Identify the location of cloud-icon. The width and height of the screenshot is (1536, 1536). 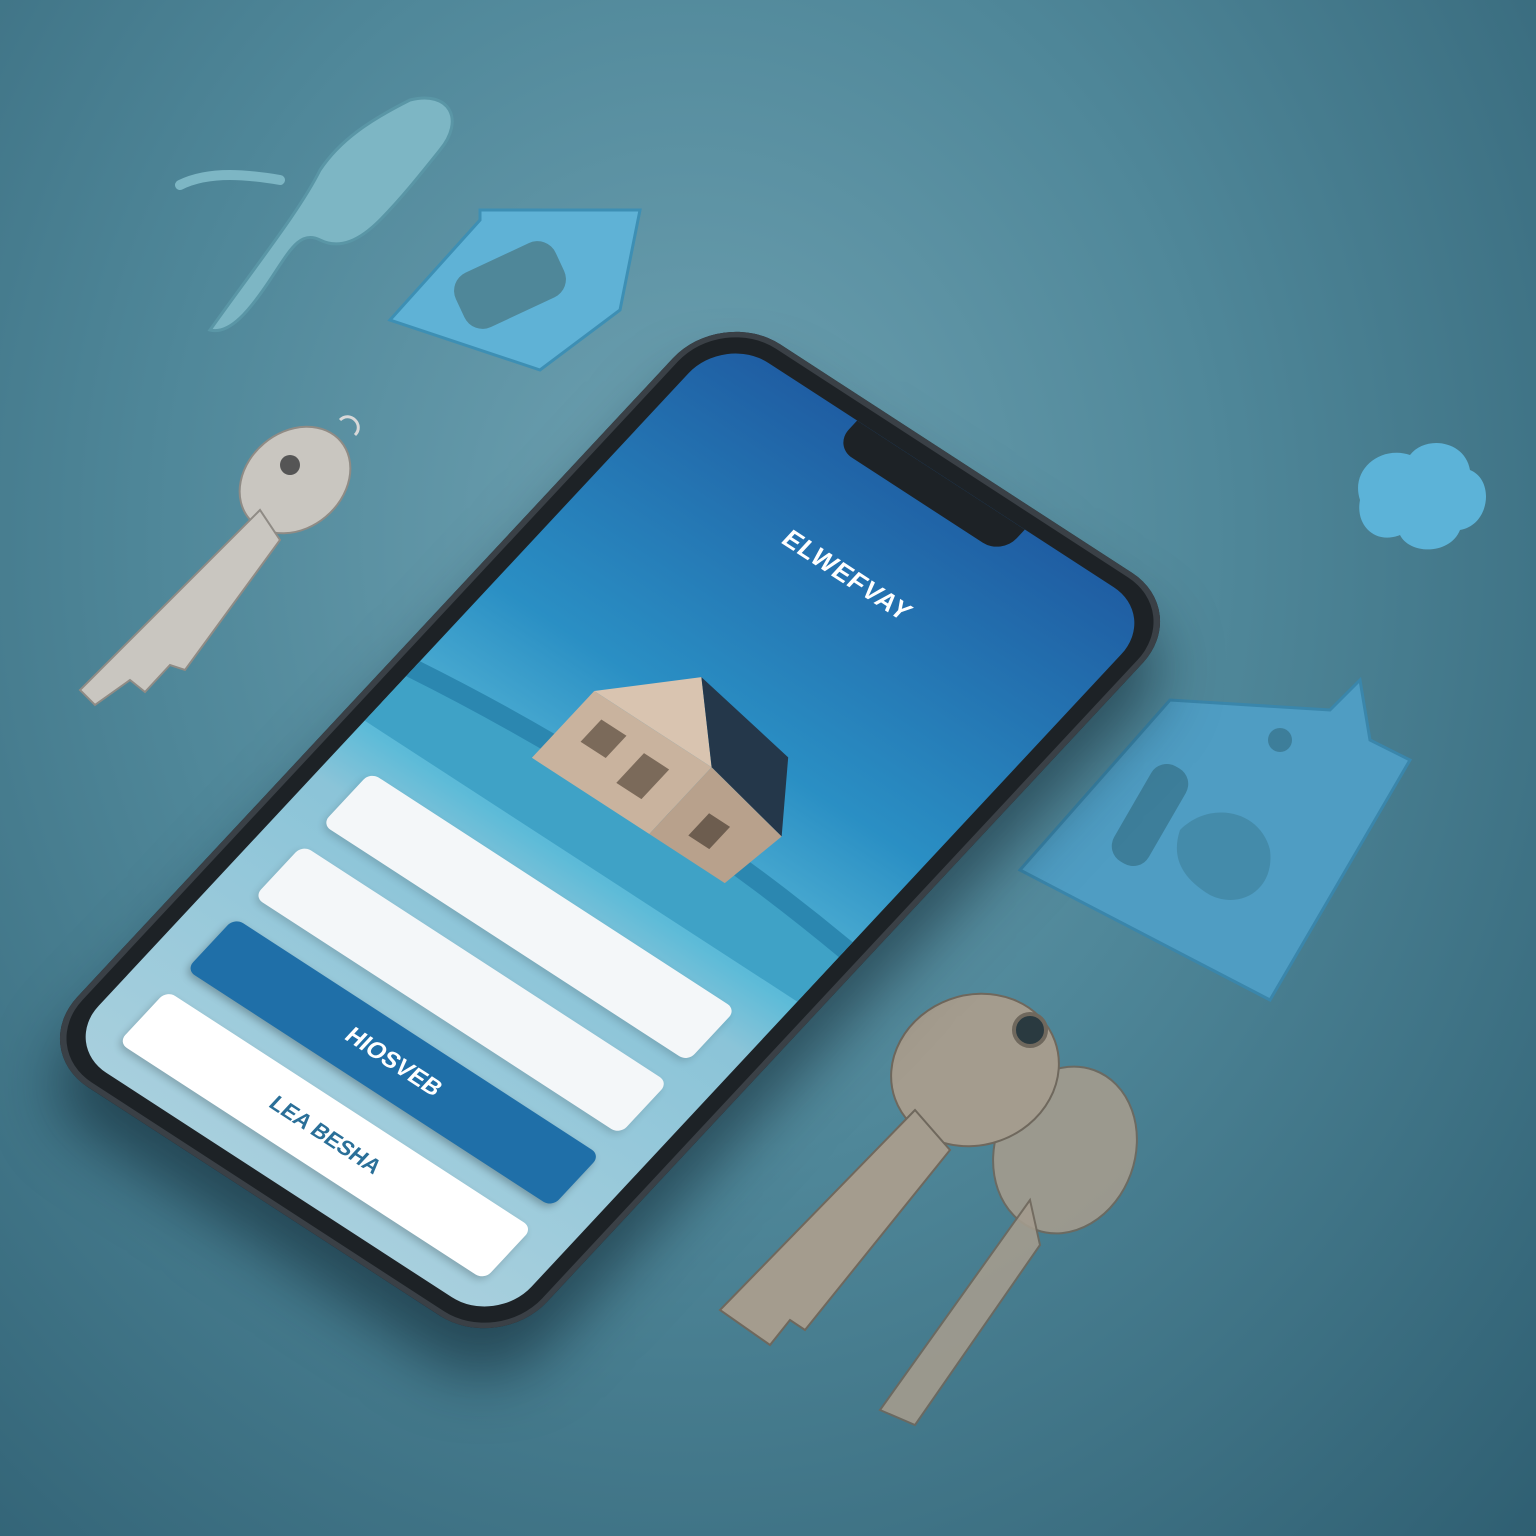
(1422, 496).